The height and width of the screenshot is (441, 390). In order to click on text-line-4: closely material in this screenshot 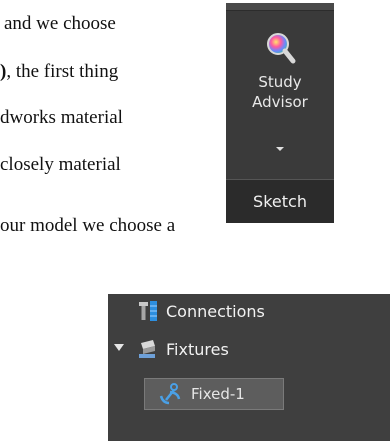, I will do `click(60, 165)`.